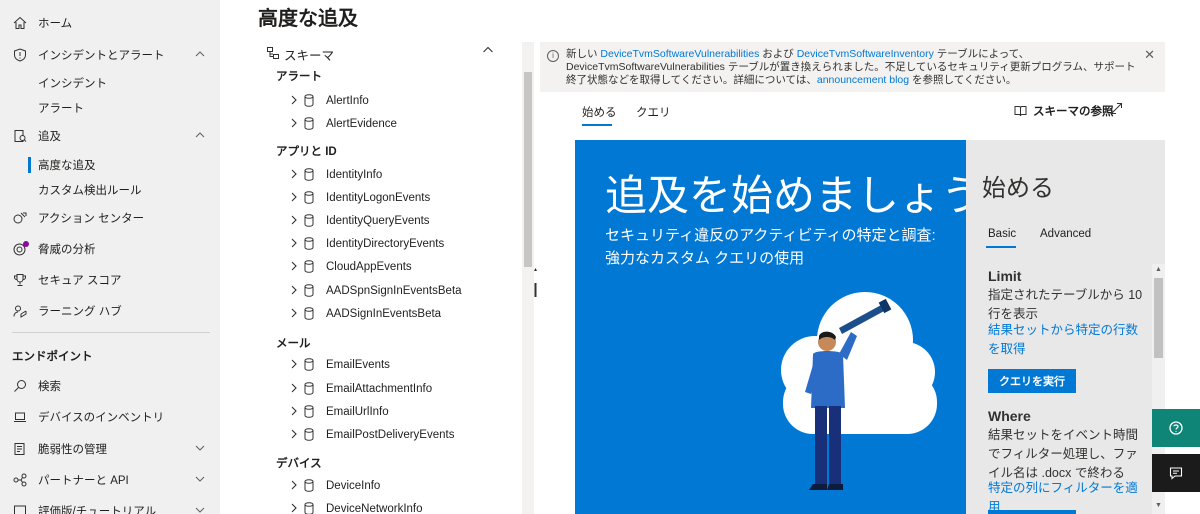  I want to click on schema-table-item: IdentityDirectoryEvents, so click(367, 244).